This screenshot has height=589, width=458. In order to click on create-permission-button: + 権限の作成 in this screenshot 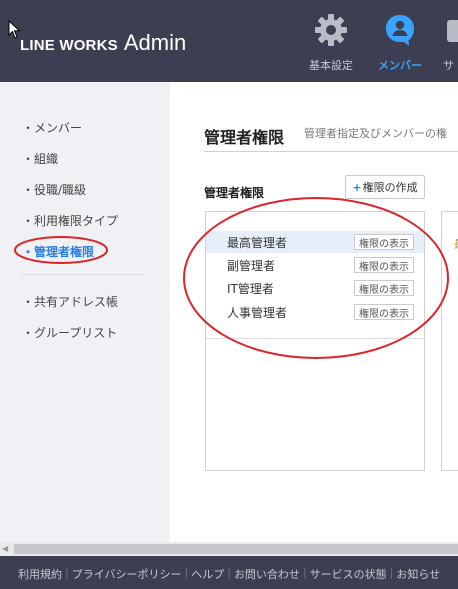, I will do `click(385, 187)`.